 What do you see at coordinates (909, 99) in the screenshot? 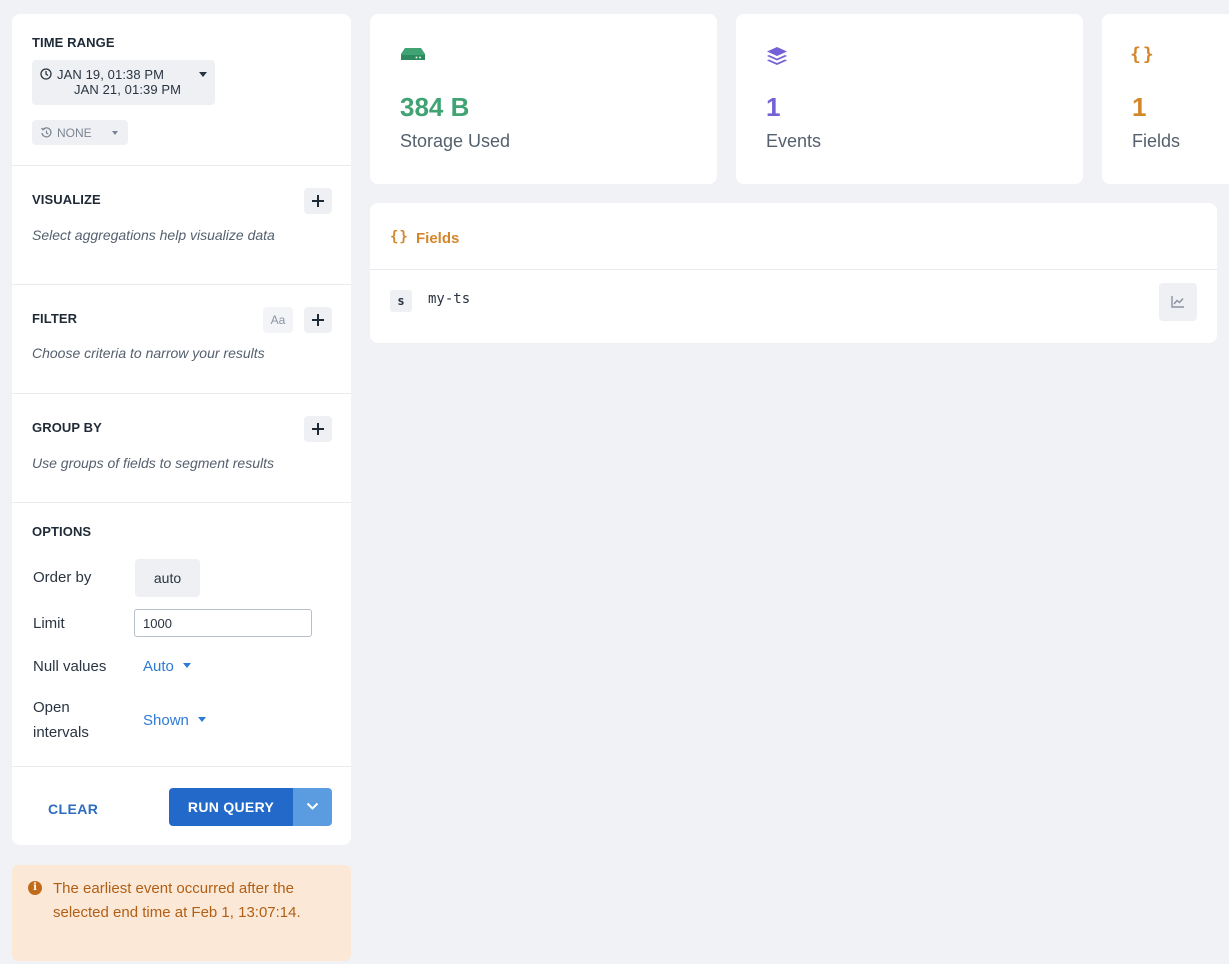
I see `events-card: 1 Events` at bounding box center [909, 99].